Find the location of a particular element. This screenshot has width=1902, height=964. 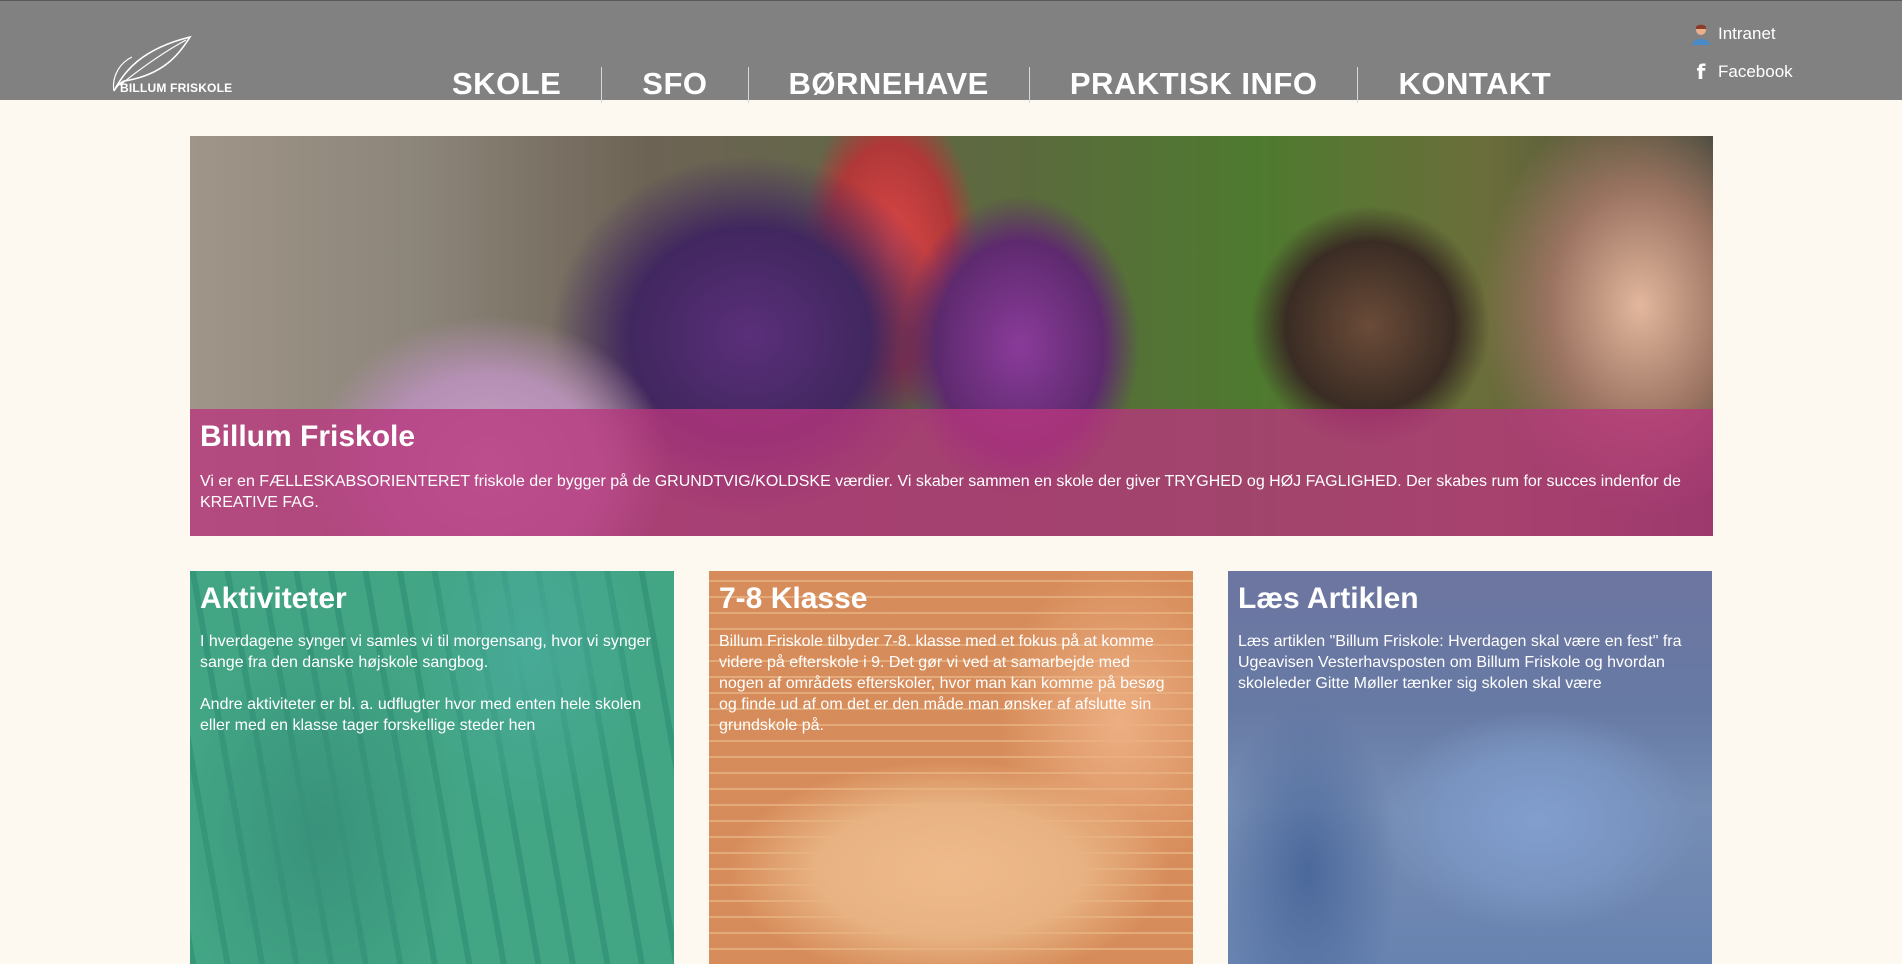

nav-item-sfo: SFO is located at coordinates (674, 84).